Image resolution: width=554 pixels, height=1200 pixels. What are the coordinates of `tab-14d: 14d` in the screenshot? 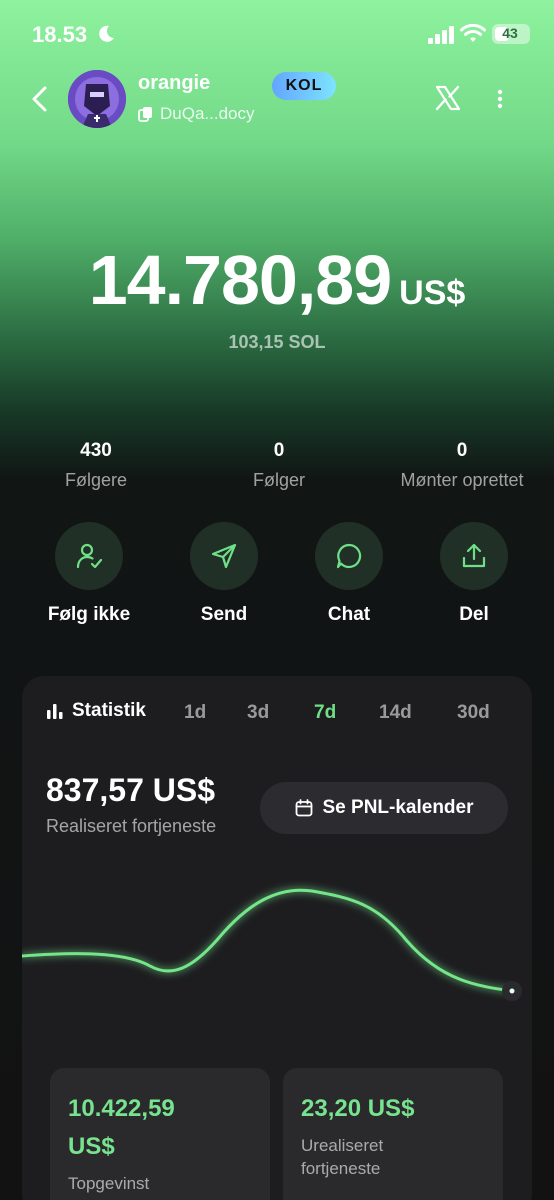 It's located at (395, 713).